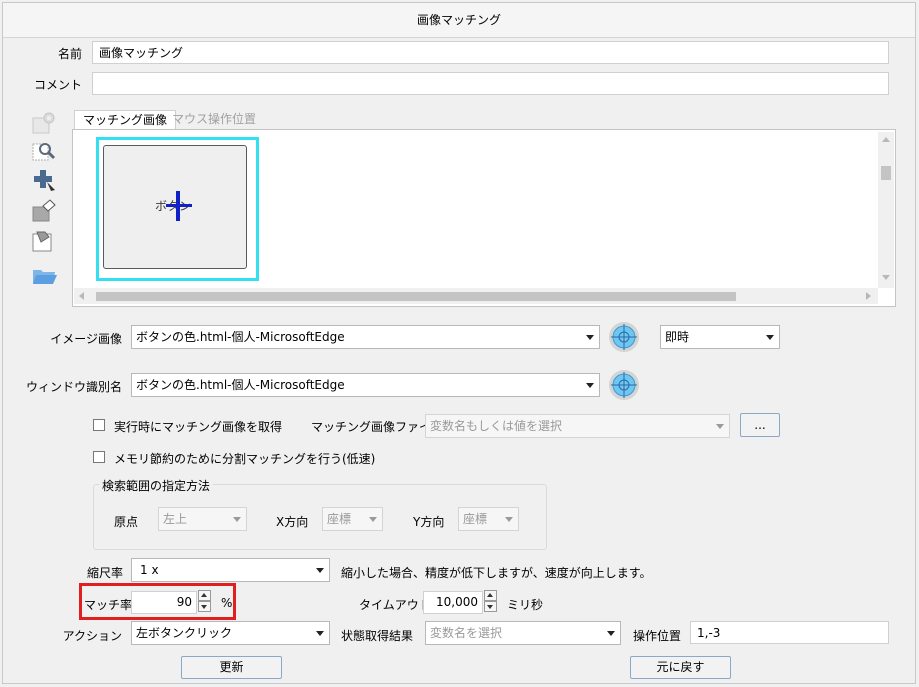  Describe the element at coordinates (886, 173) in the screenshot. I see `vertical-scroll-thumb` at that location.